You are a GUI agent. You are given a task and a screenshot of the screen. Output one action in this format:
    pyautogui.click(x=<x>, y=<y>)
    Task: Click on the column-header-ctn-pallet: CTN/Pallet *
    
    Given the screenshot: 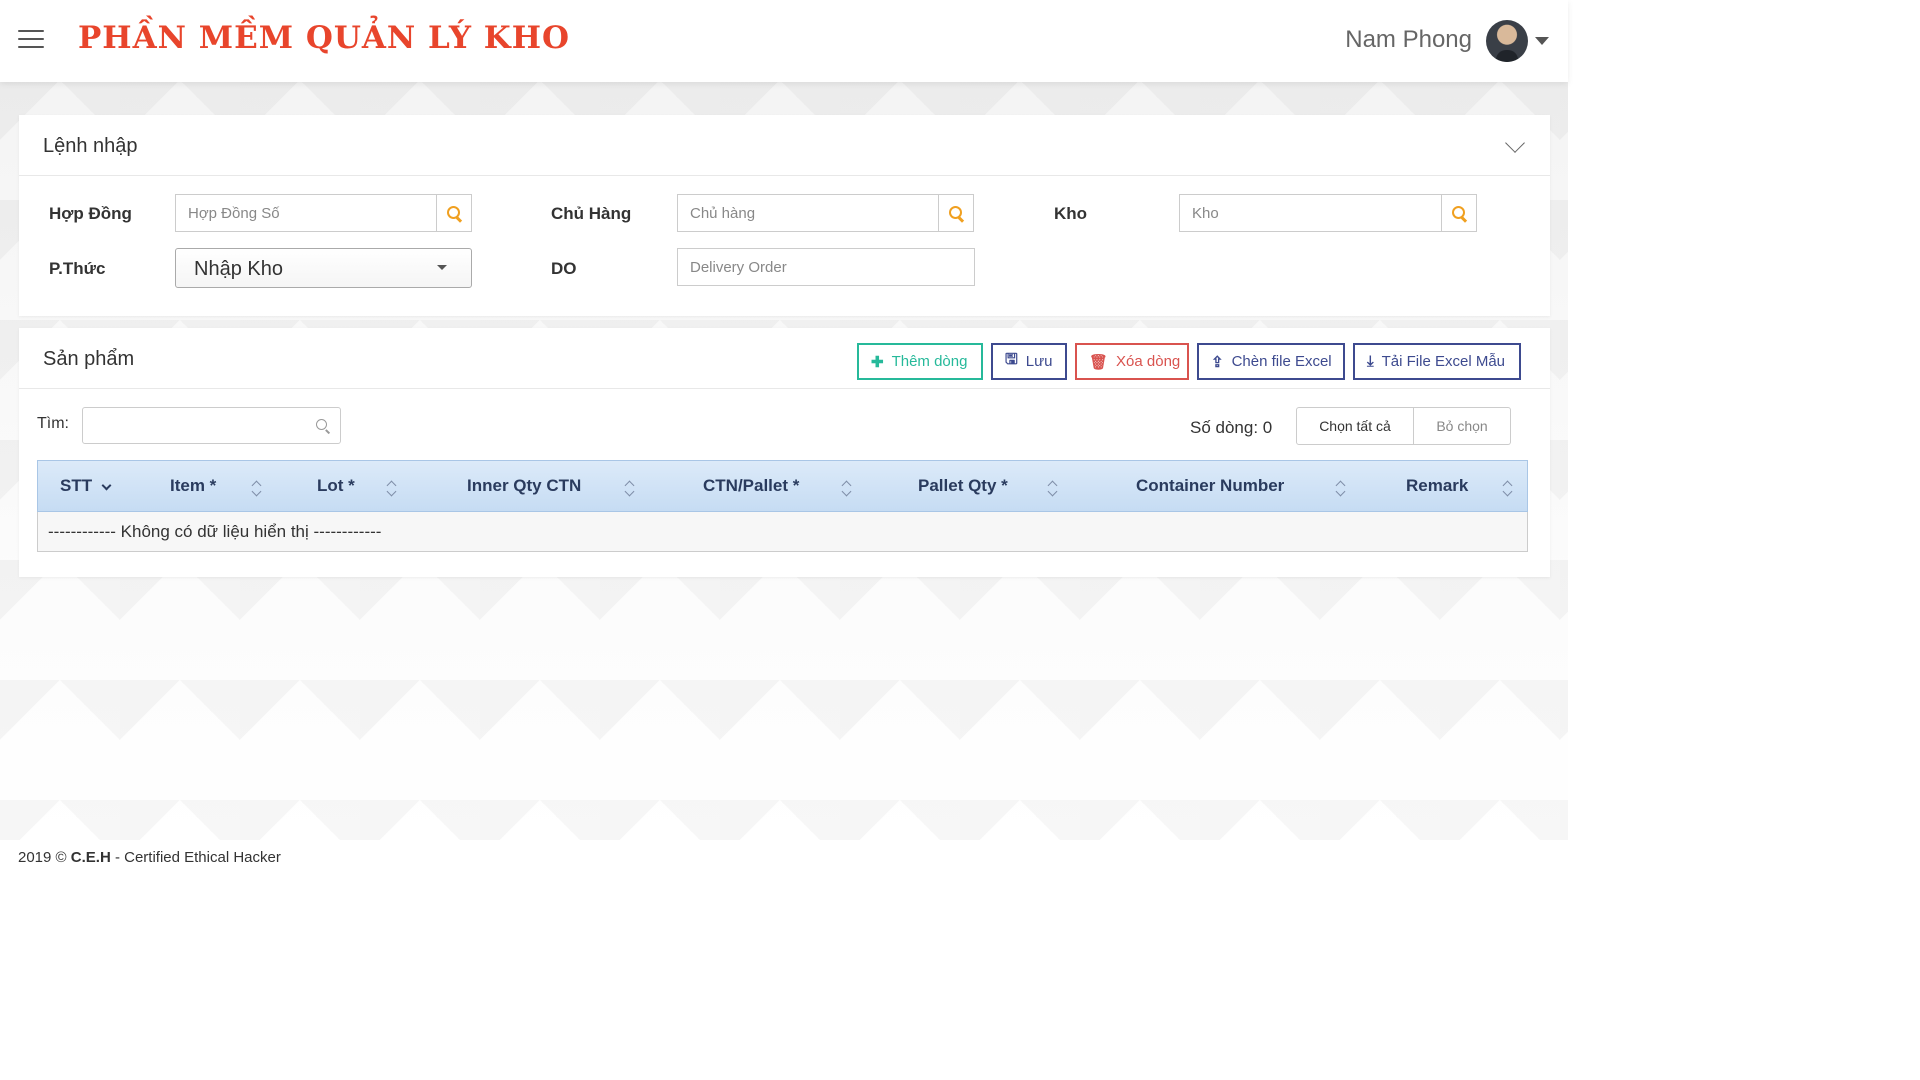 What is the action you would take?
    pyautogui.click(x=751, y=486)
    